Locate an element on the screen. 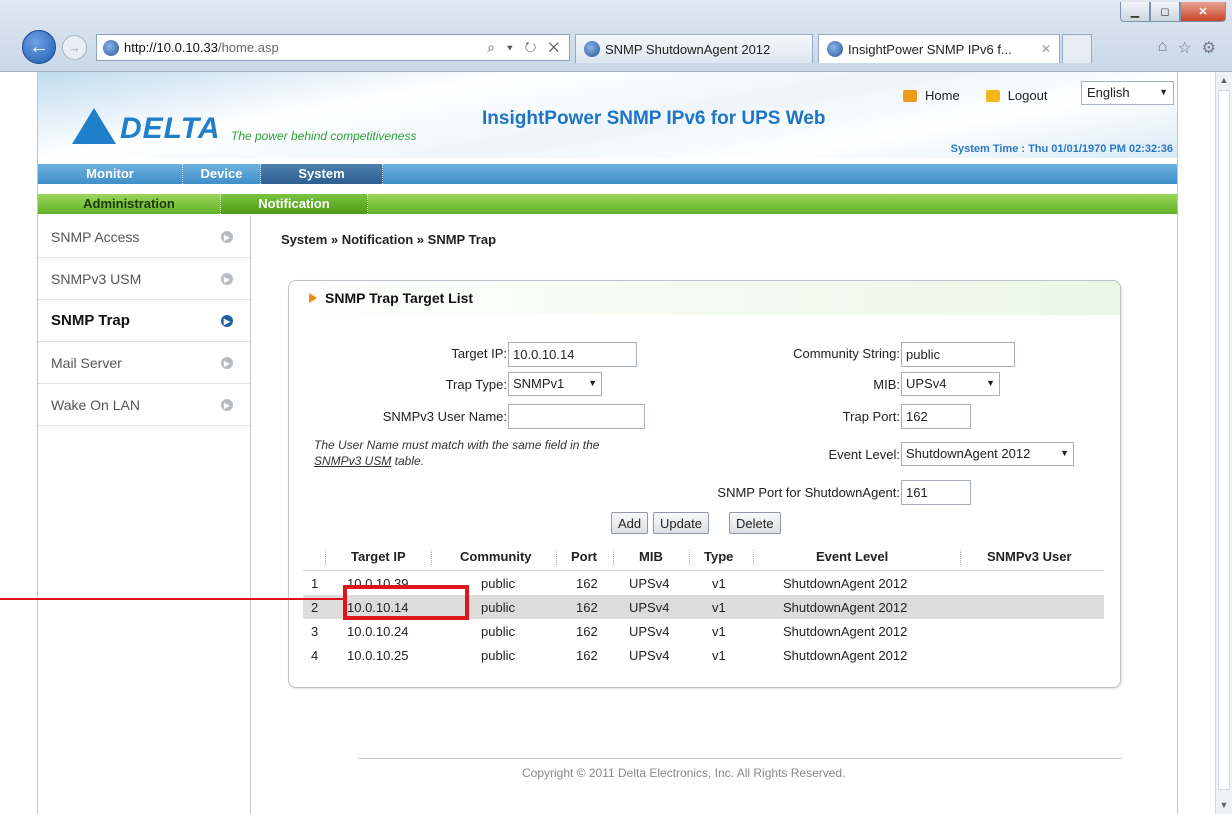 The height and width of the screenshot is (814, 1232). system-time: System Time : Thu 01/01/1970 PM 02:32:36 is located at coordinates (1061, 149).